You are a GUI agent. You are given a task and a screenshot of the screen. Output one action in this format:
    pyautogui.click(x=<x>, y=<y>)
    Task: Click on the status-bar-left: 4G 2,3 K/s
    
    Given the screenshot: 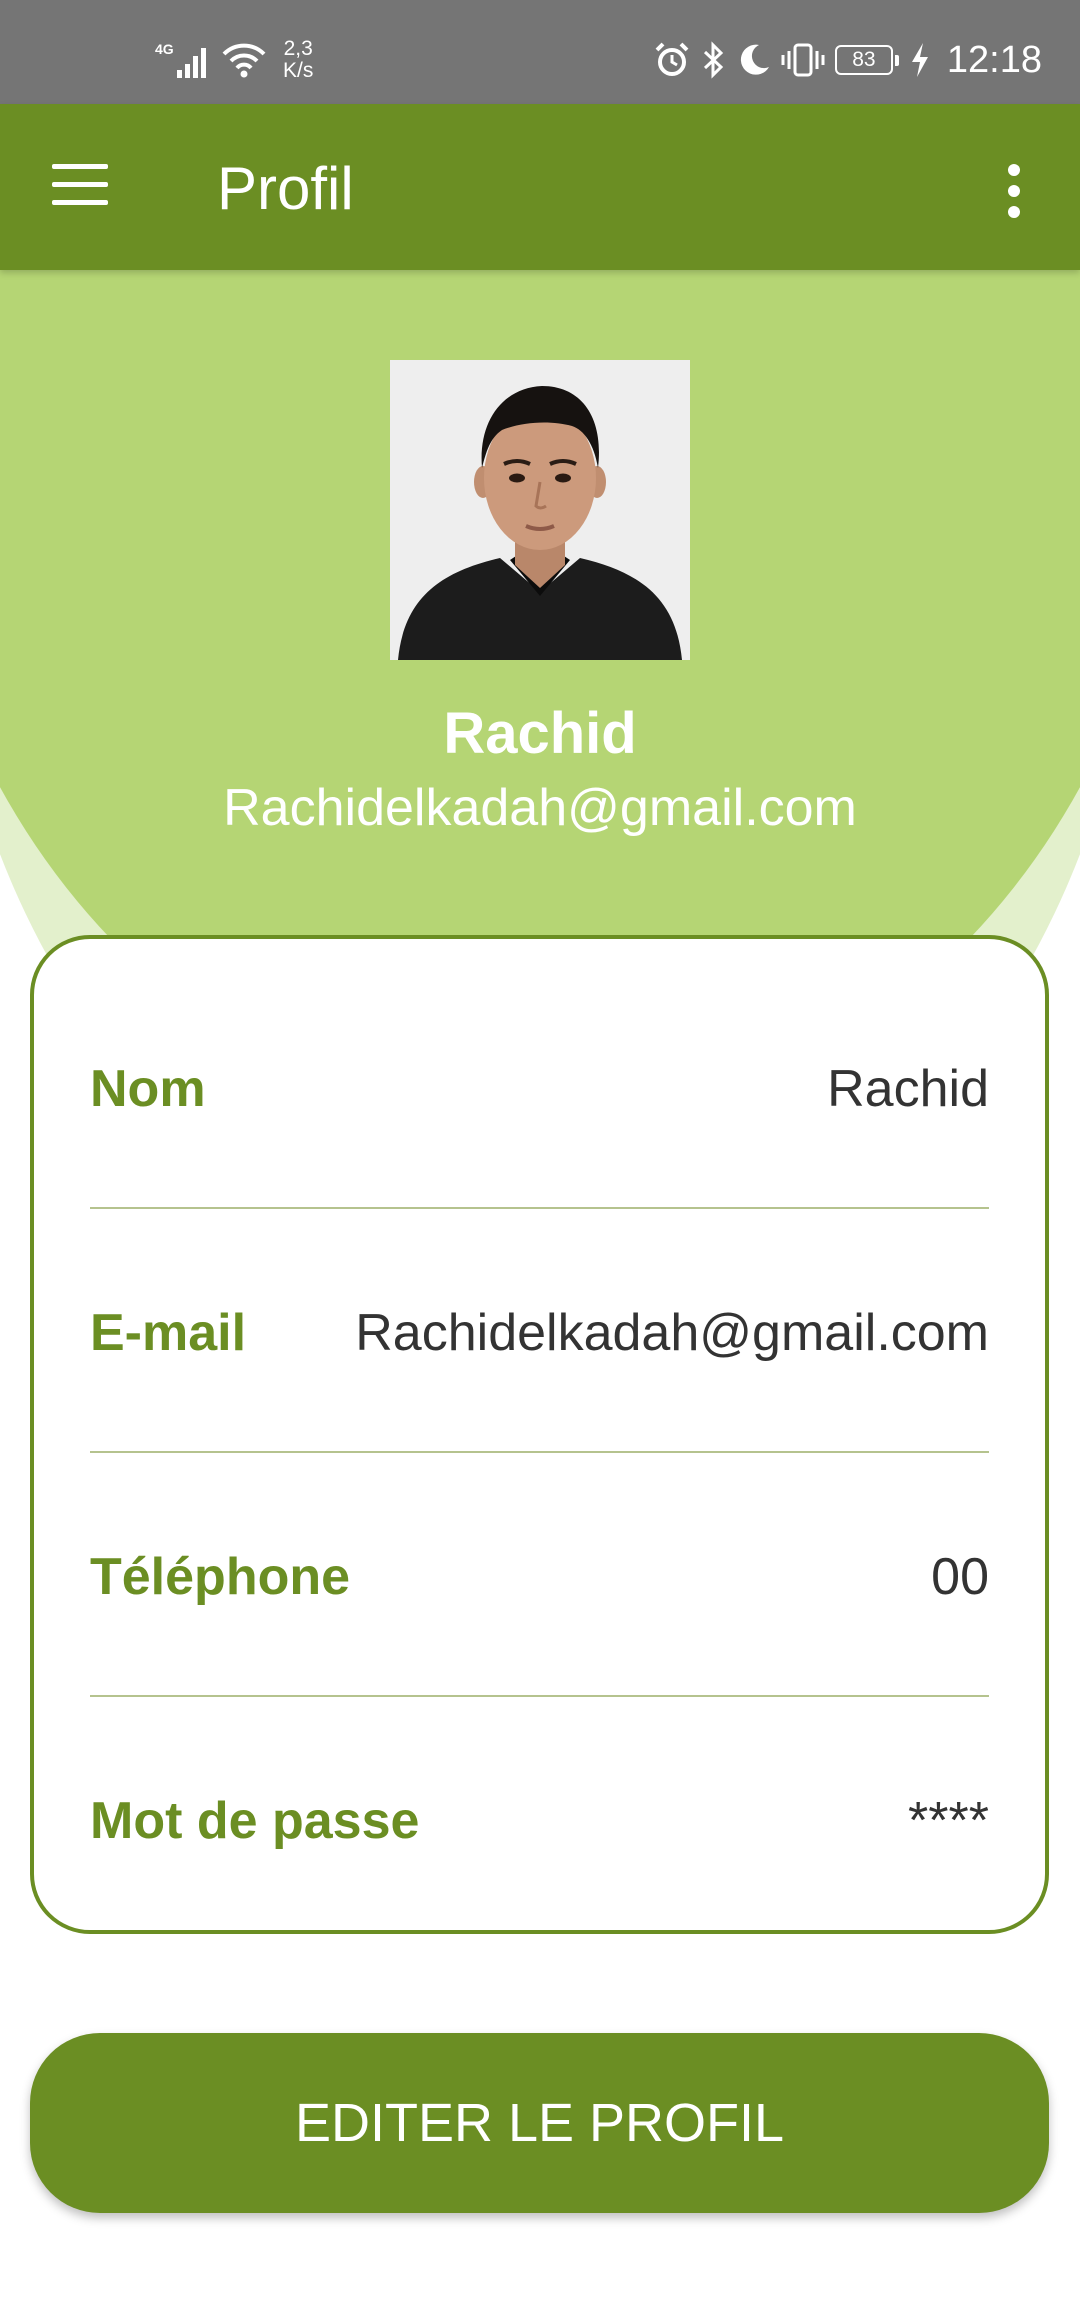 What is the action you would take?
    pyautogui.click(x=234, y=60)
    